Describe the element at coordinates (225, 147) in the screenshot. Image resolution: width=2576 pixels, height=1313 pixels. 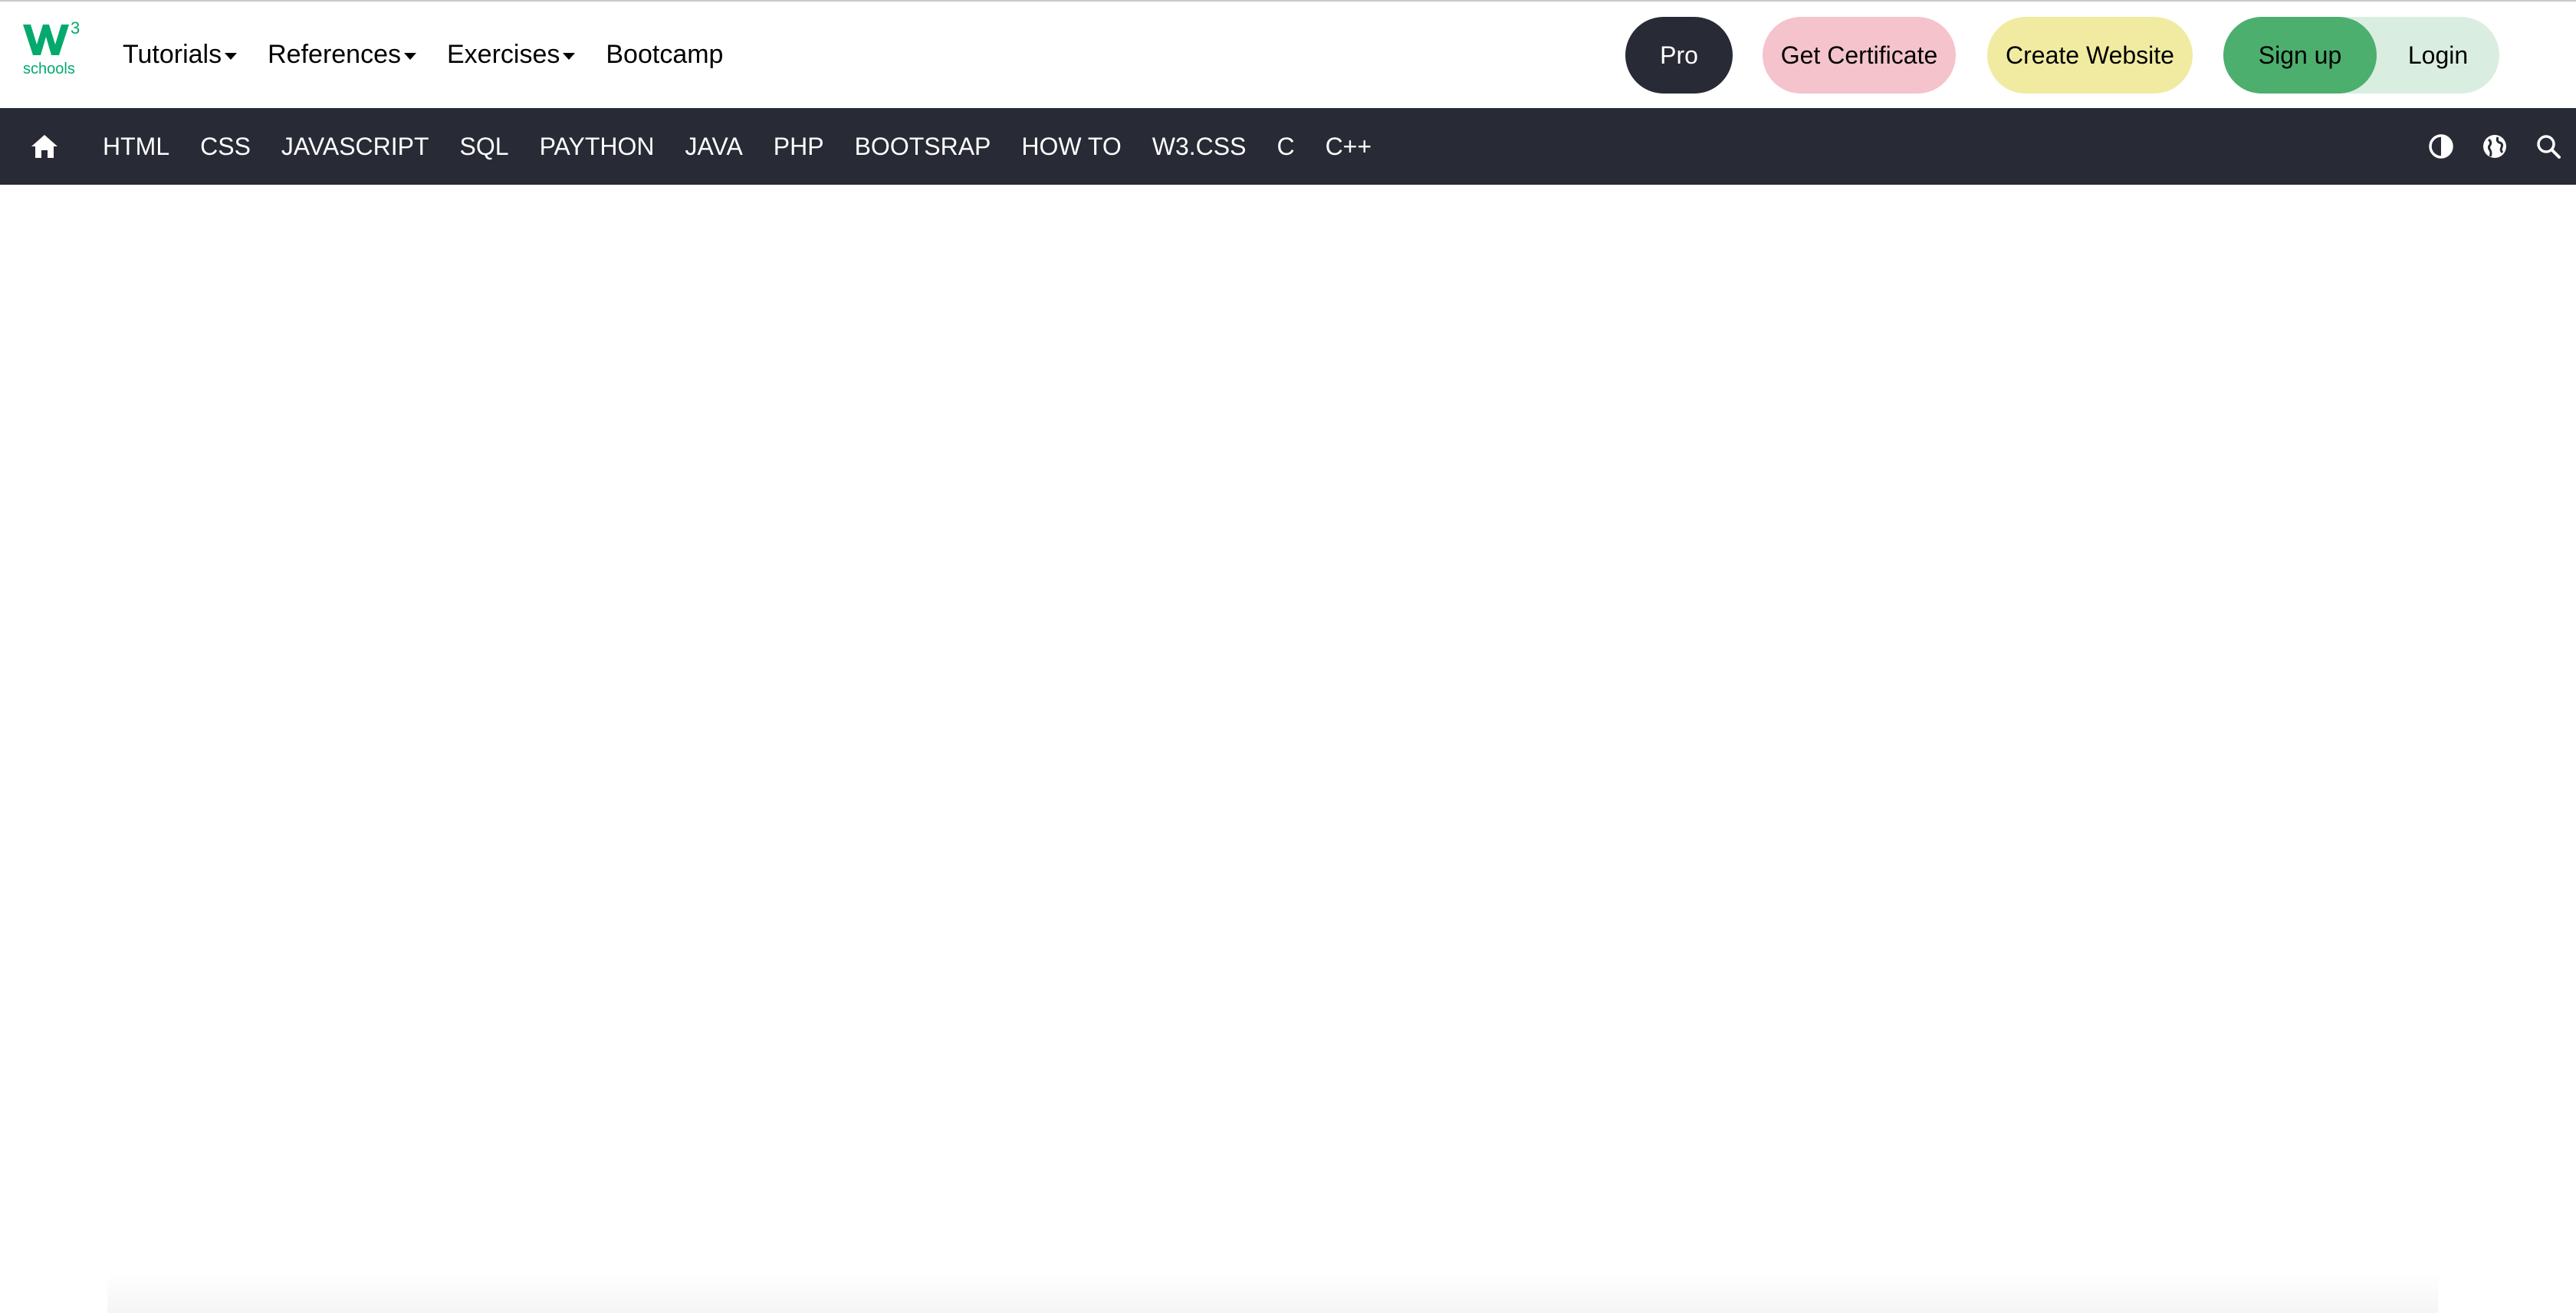
I see `navlink-css: CSS` at that location.